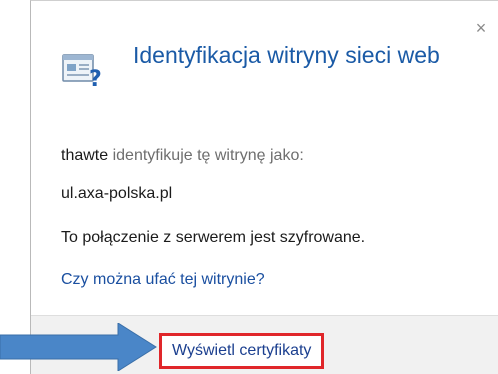  I want to click on popup-title: Identyfikacja witryny sieci web, so click(286, 55).